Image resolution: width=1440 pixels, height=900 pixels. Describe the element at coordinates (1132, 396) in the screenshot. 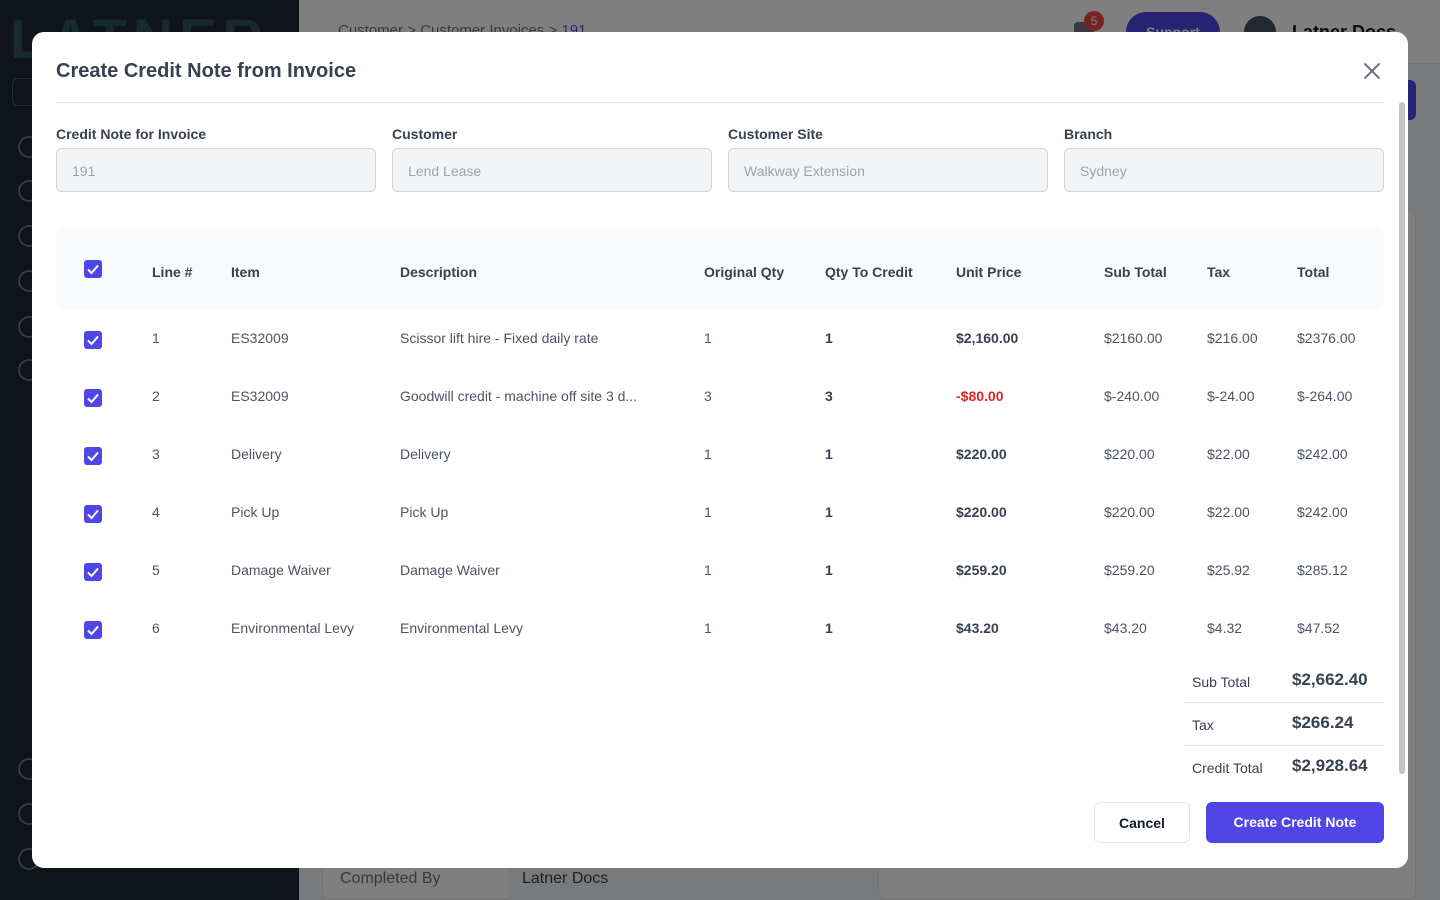

I see `cell-sub-total: $-240.00` at that location.